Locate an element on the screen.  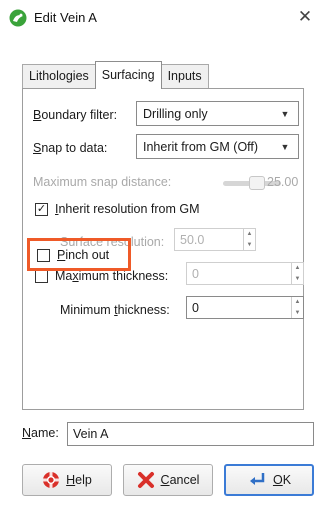
help-label: Help is located at coordinates (79, 480).